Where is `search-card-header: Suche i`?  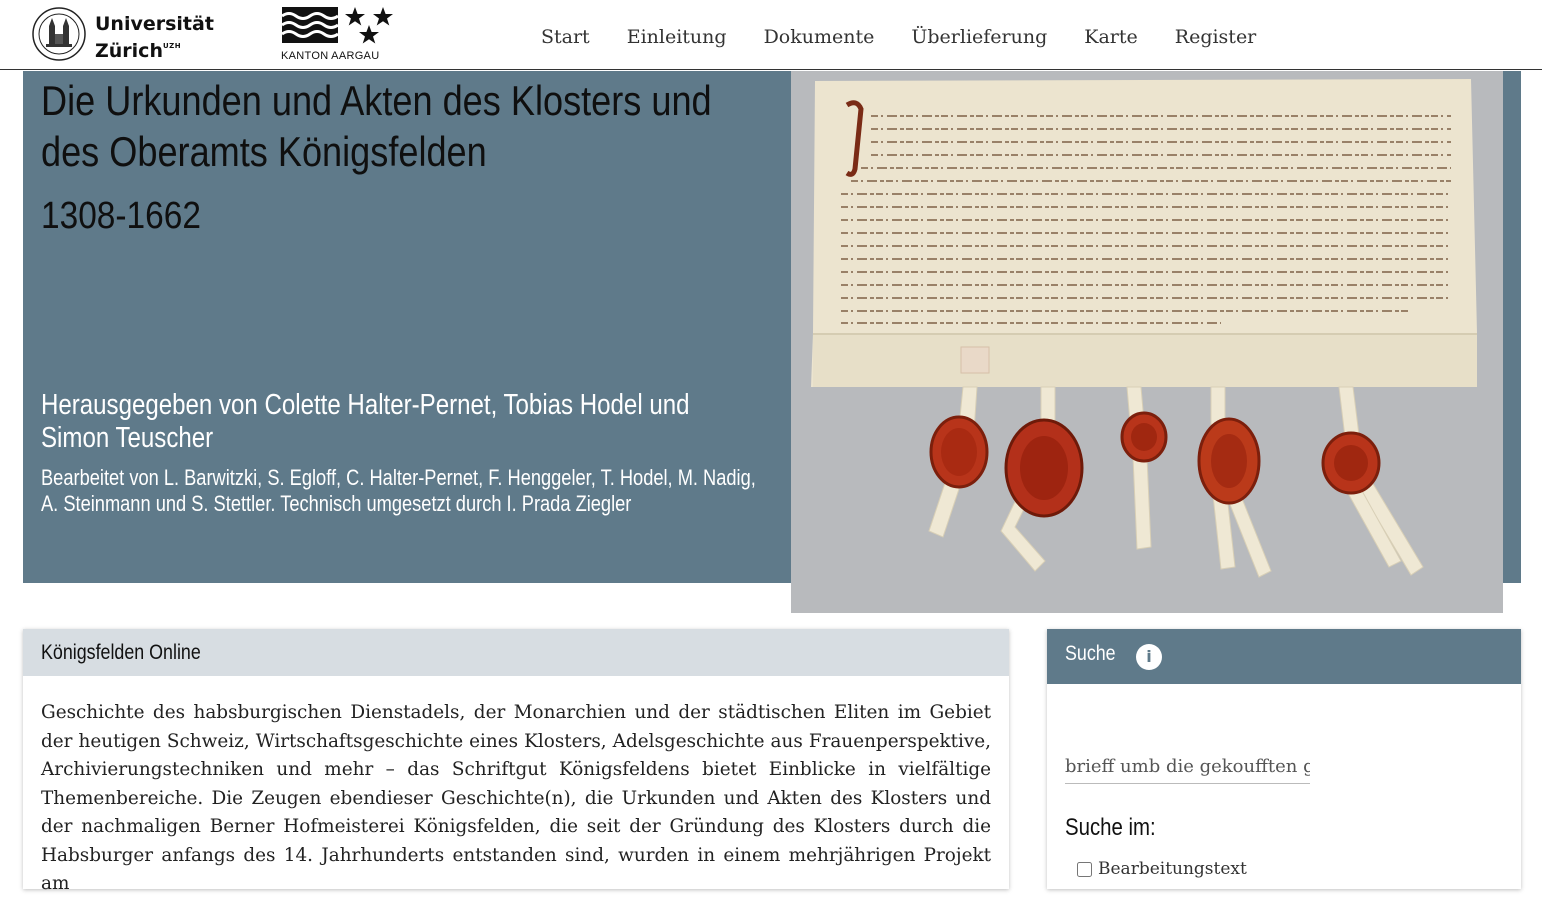 search-card-header: Suche i is located at coordinates (1284, 656).